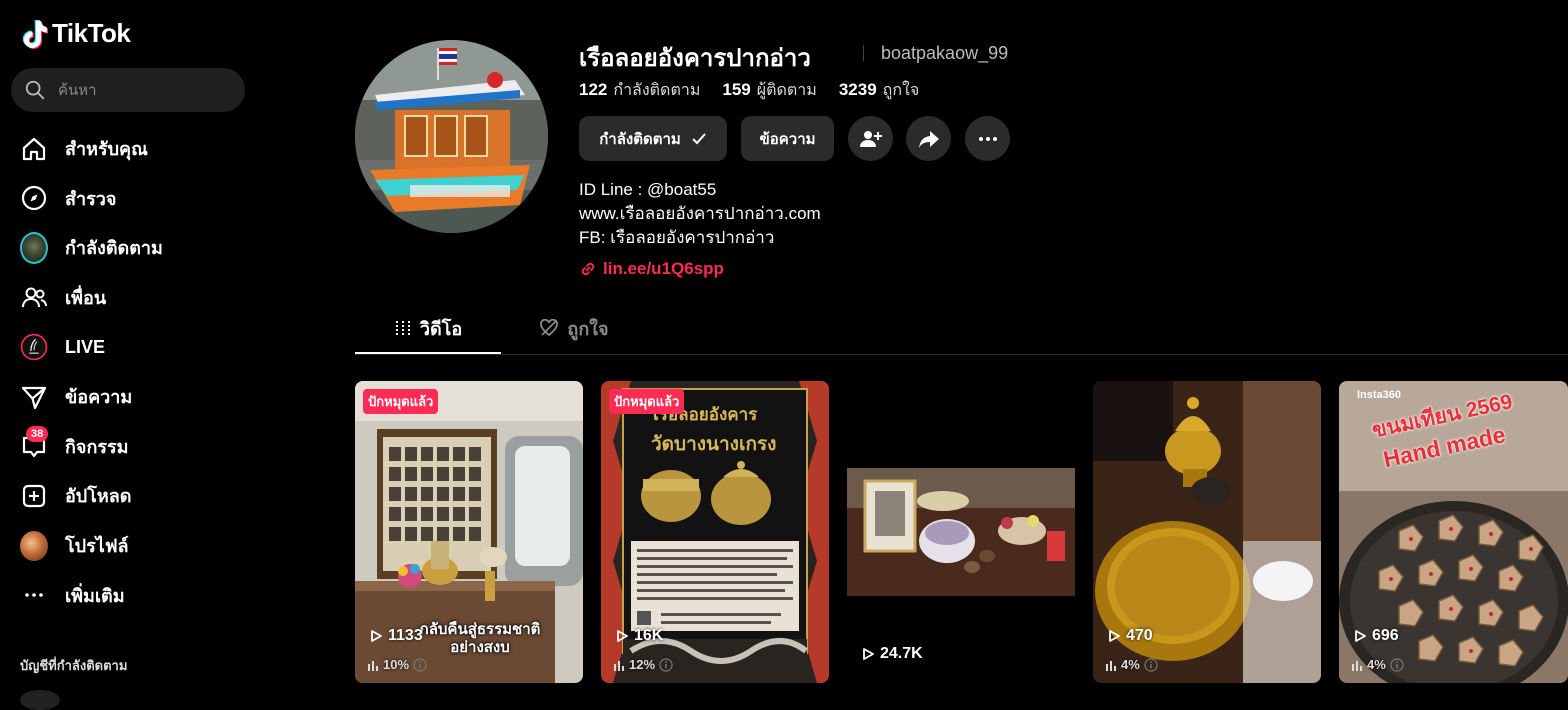 Image resolution: width=1568 pixels, height=710 pixels. Describe the element at coordinates (1207, 532) in the screenshot. I see `video-card: 470 4%` at that location.